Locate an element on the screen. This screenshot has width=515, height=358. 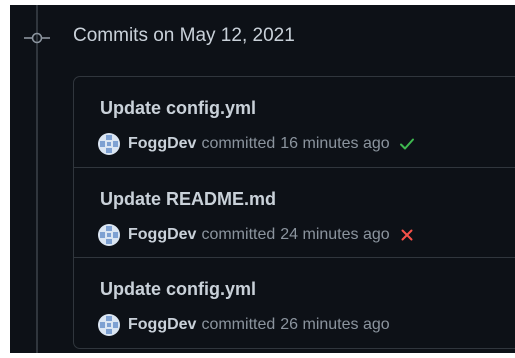
commit-meta: FoggDev committed 16 minutes ago is located at coordinates (256, 144).